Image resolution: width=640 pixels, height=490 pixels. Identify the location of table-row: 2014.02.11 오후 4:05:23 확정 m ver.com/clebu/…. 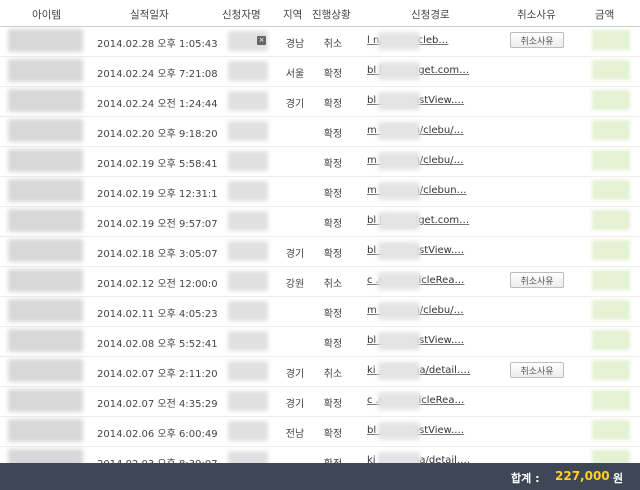
(320, 311).